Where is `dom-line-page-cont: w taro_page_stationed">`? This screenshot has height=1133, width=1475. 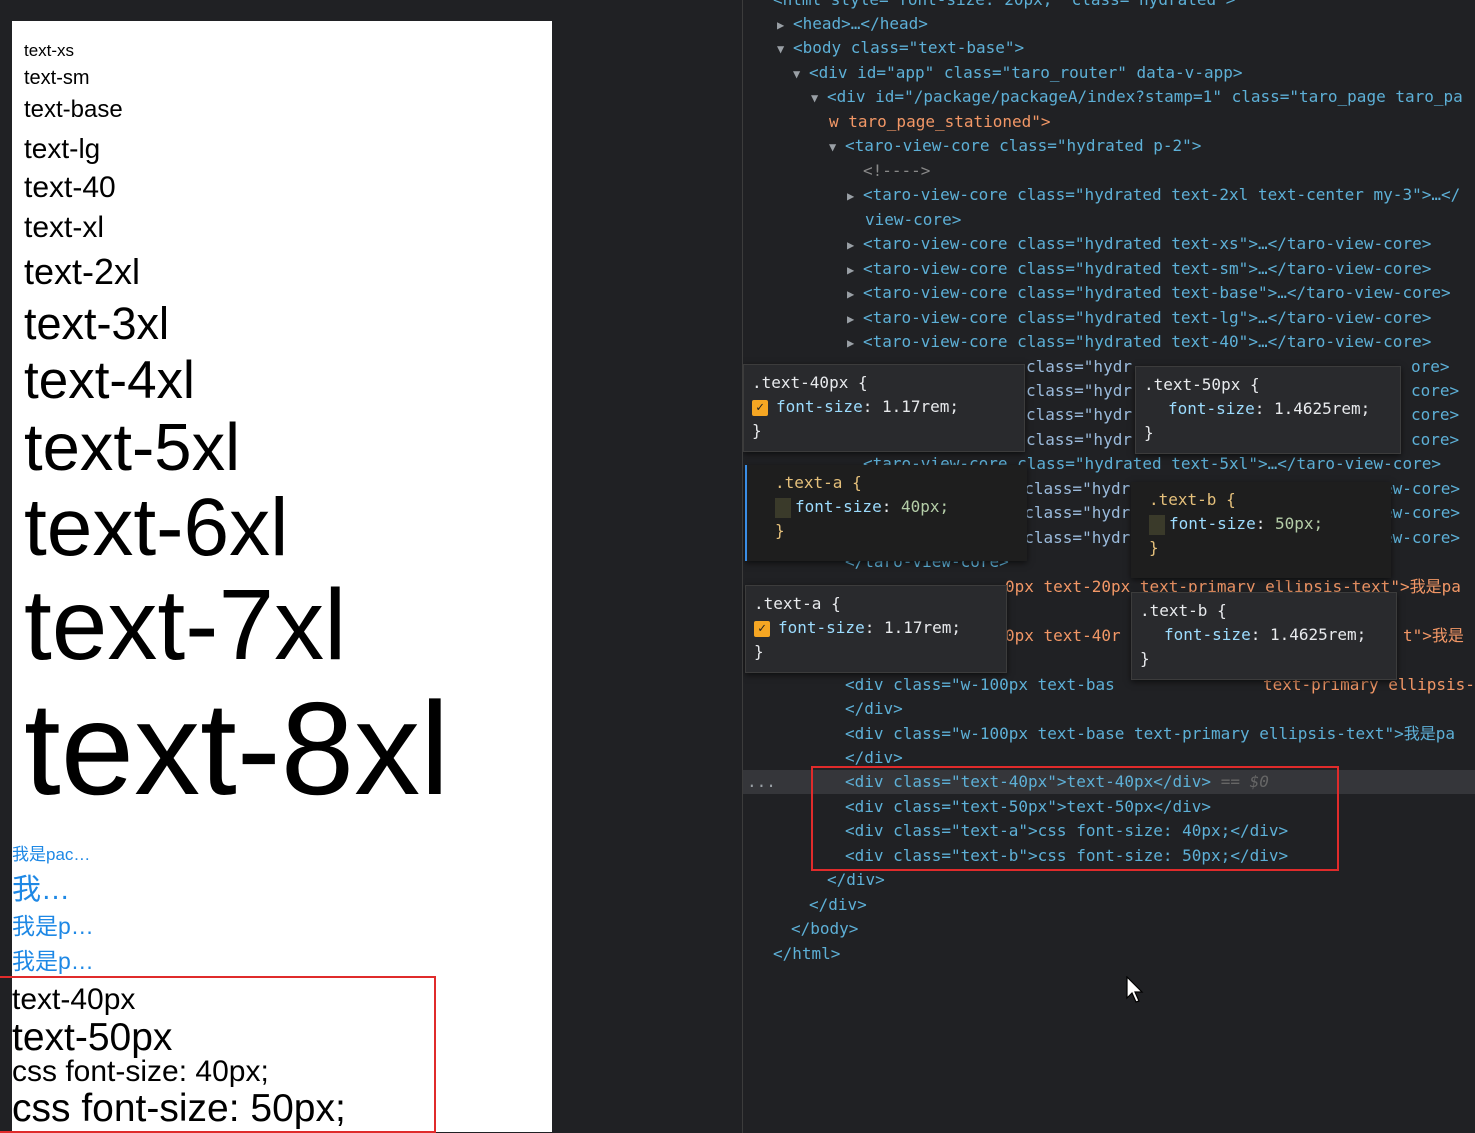 dom-line-page-cont: w taro_page_stationed"> is located at coordinates (940, 121).